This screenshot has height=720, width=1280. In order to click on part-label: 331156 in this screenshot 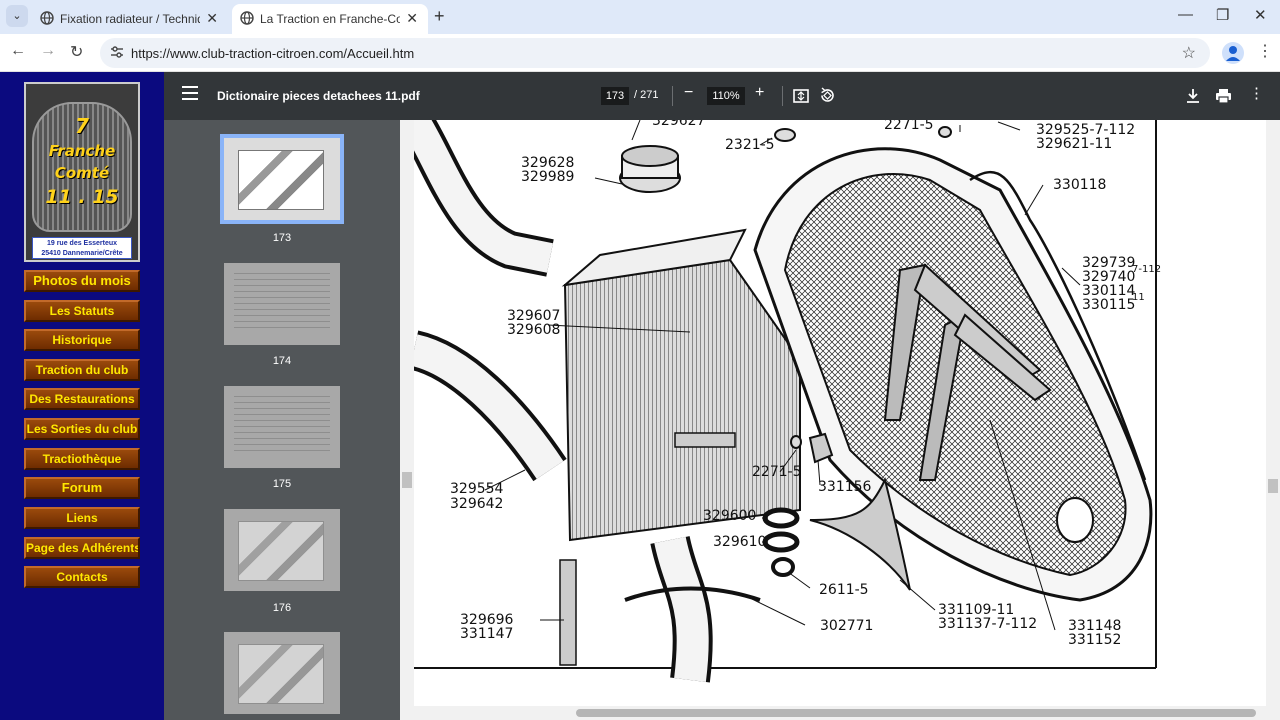, I will do `click(845, 487)`.